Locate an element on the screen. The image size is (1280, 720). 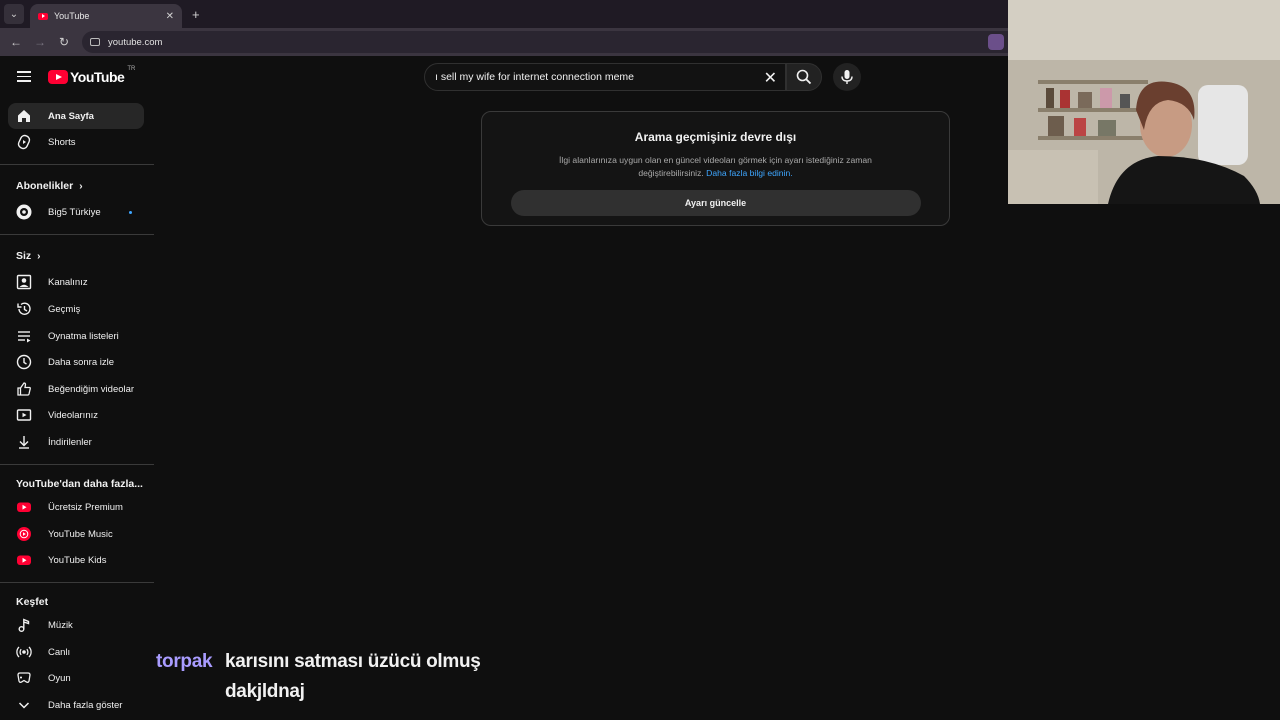
back-icon: ← is located at coordinates (16, 42).